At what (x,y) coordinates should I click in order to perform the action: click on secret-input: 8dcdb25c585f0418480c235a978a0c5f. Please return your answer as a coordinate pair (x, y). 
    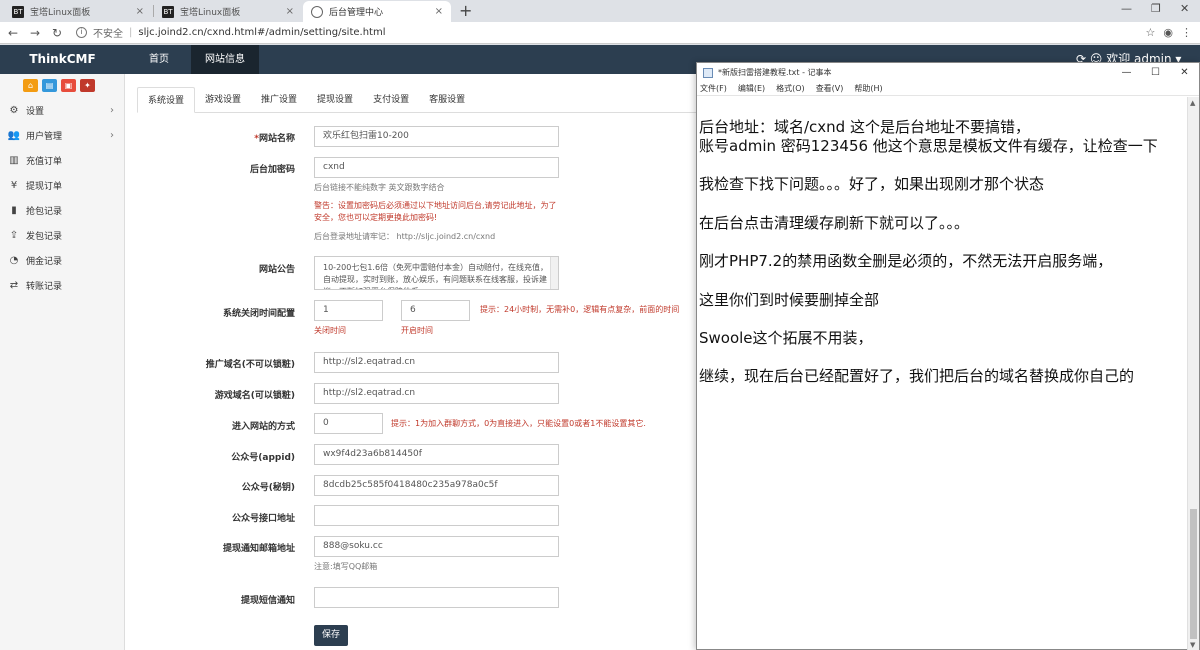
    Looking at the image, I should click on (436, 485).